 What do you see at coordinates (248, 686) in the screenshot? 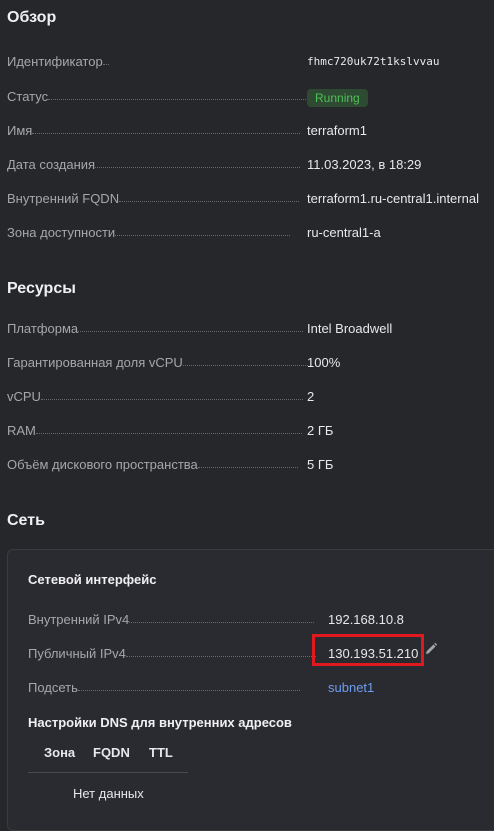
I see `row-subnet: Подсеть subnet1` at bounding box center [248, 686].